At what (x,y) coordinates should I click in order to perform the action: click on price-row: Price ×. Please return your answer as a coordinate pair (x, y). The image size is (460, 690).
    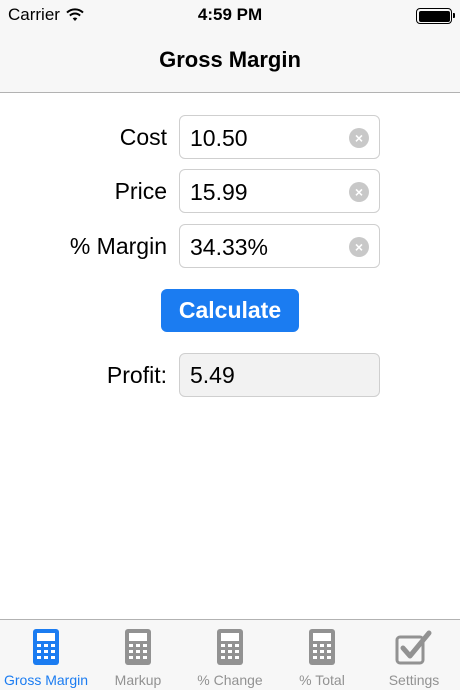
    Looking at the image, I should click on (230, 191).